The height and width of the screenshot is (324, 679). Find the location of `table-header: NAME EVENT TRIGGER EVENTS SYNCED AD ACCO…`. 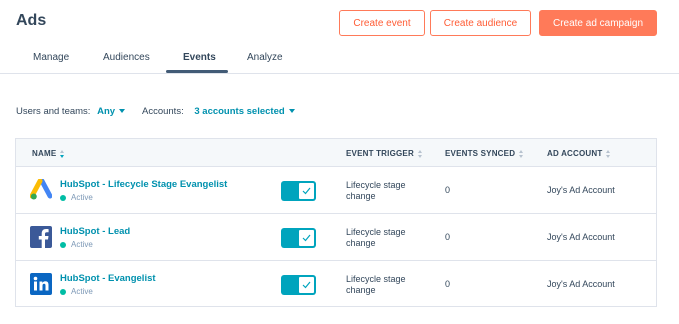

table-header: NAME EVENT TRIGGER EVENTS SYNCED AD ACCO… is located at coordinates (336, 153).